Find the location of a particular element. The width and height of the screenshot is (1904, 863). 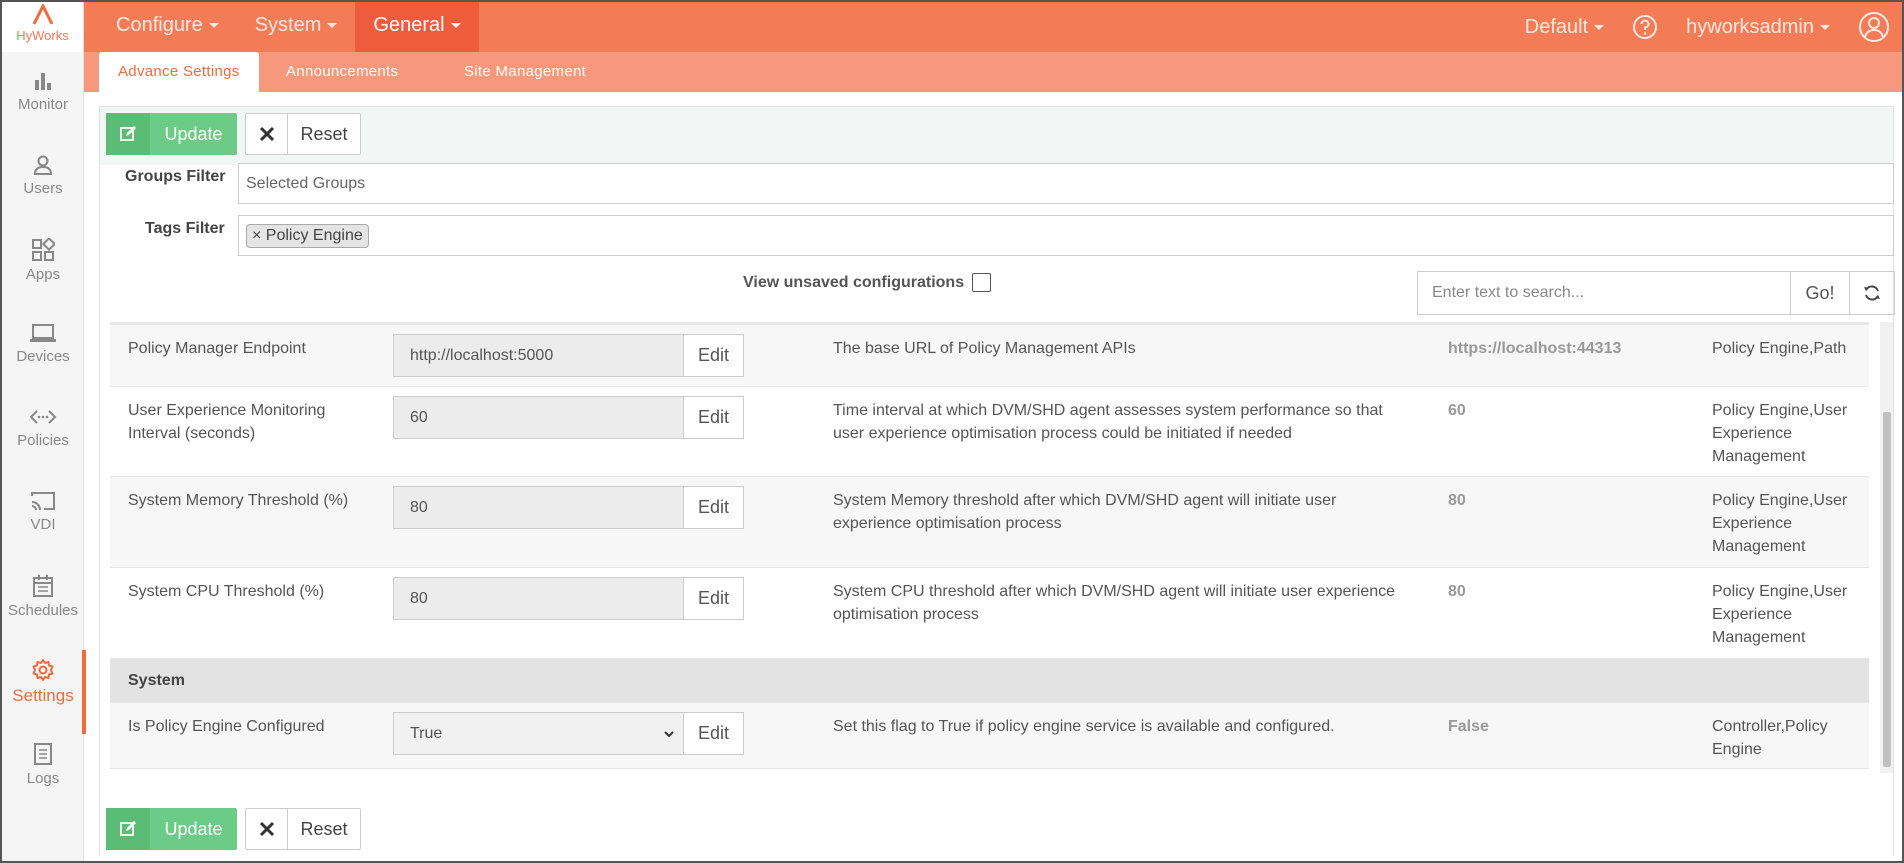

top-right-controls: Default hyworksadmin is located at coordinates (1706, 27).